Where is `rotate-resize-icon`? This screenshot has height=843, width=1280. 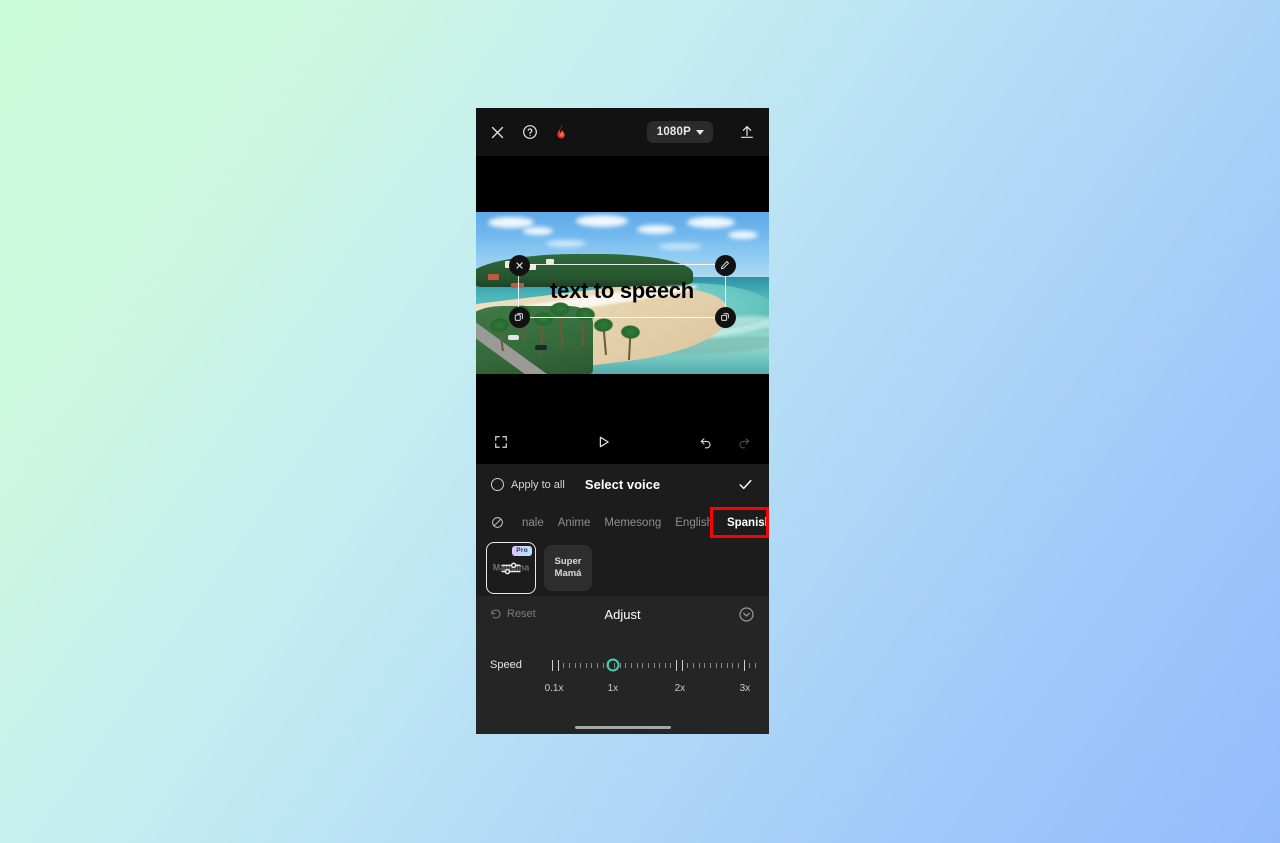
rotate-resize-icon is located at coordinates (725, 317).